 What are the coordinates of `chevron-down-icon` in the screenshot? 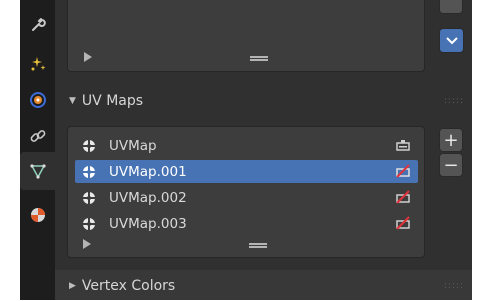 It's located at (451, 40).